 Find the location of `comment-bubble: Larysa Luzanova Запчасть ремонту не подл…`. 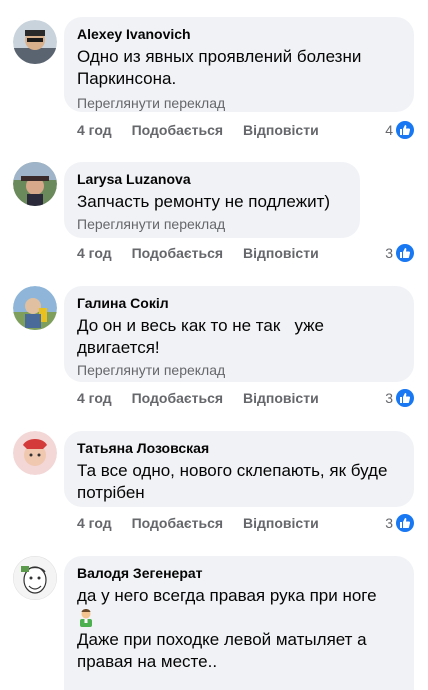

comment-bubble: Larysa Luzanova Запчасть ремонту не подл… is located at coordinates (212, 200).